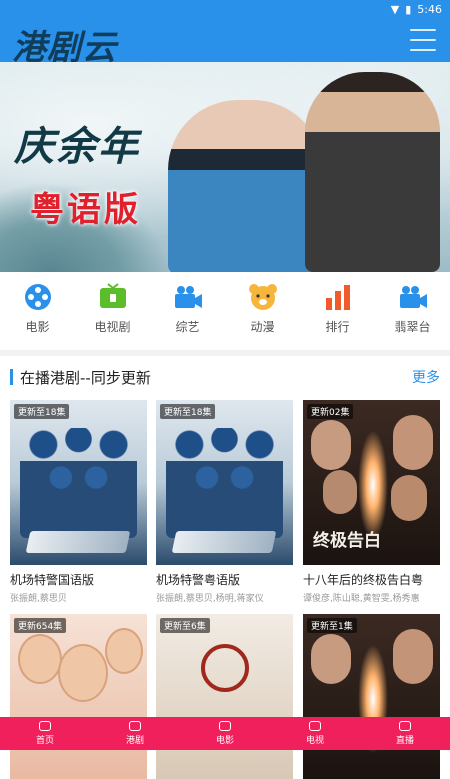 Image resolution: width=450 pixels, height=779 pixels. I want to click on drama-icon, so click(135, 726).